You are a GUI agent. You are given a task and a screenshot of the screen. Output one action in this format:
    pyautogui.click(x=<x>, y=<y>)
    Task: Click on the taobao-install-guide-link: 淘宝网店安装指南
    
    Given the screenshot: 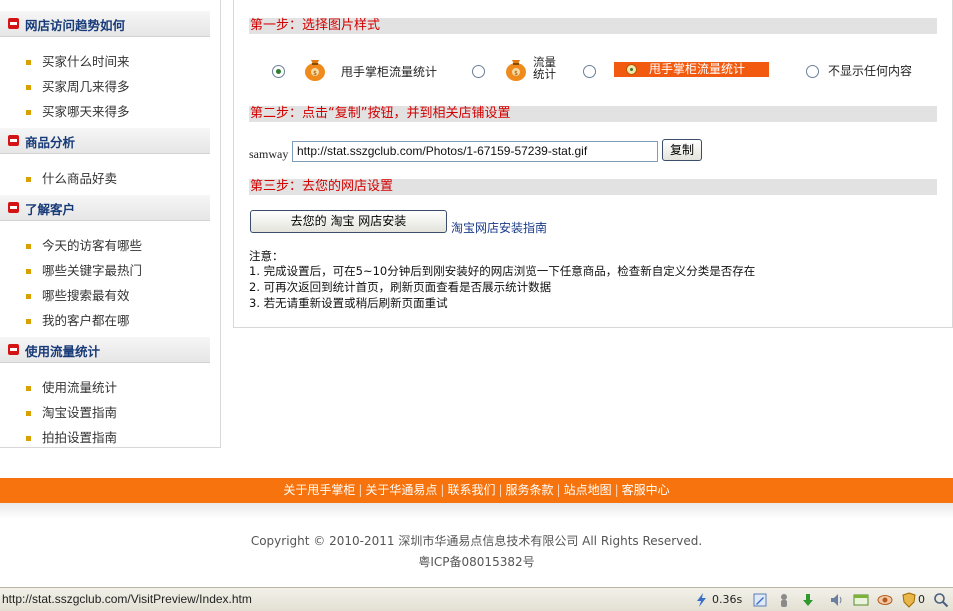 What is the action you would take?
    pyautogui.click(x=499, y=227)
    